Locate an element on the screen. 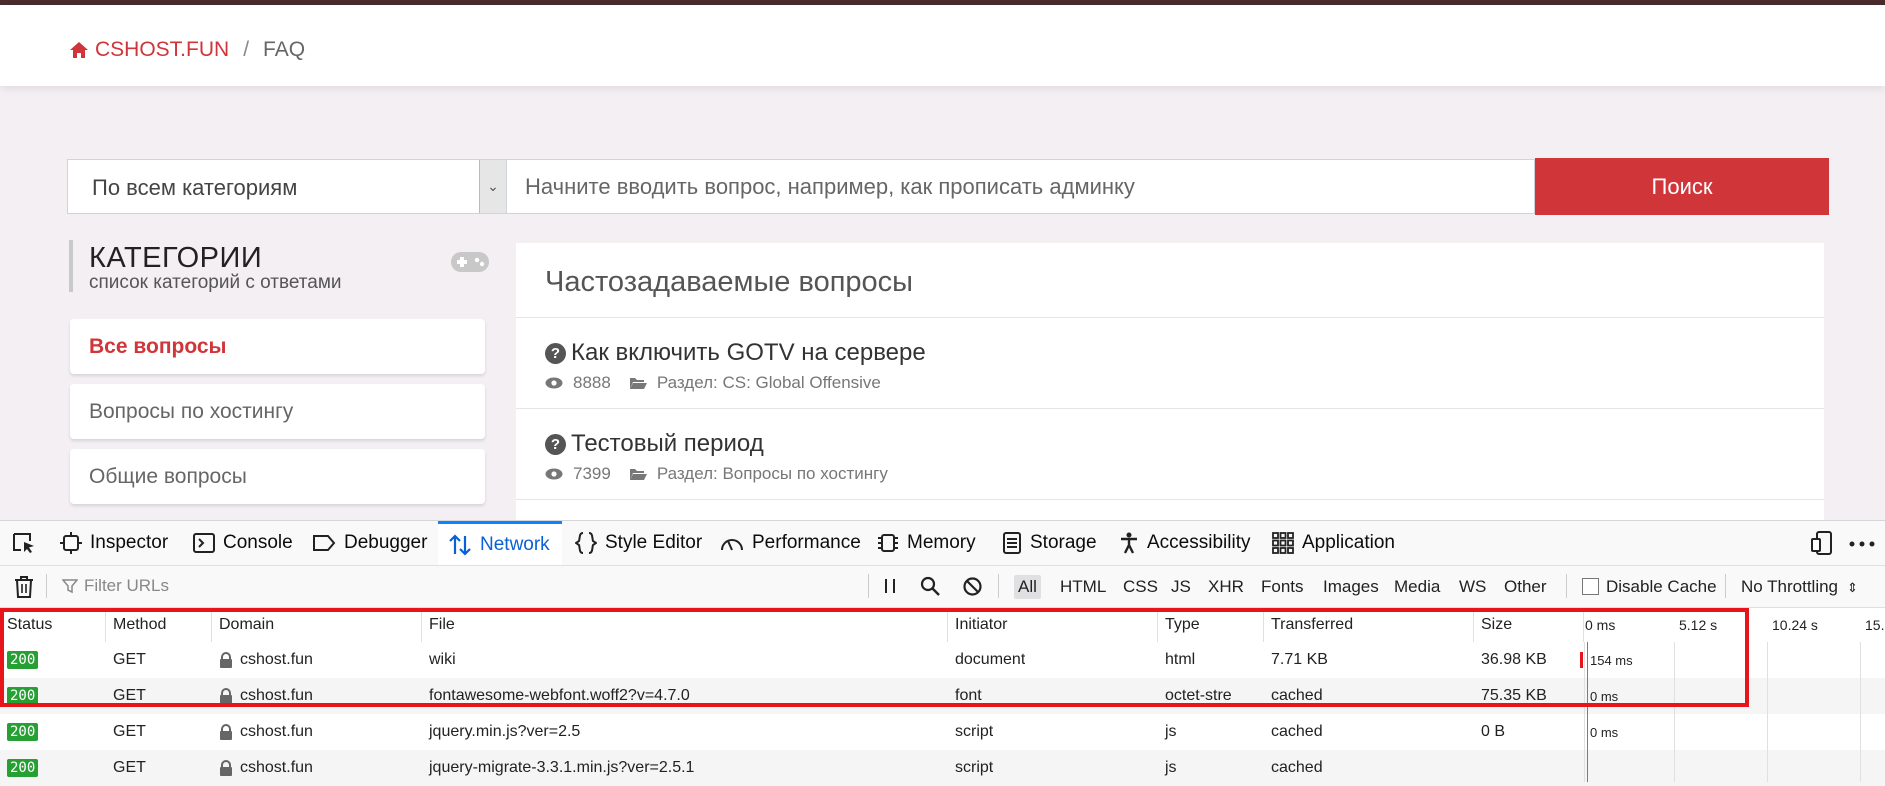  element-picker-icon is located at coordinates (24, 543).